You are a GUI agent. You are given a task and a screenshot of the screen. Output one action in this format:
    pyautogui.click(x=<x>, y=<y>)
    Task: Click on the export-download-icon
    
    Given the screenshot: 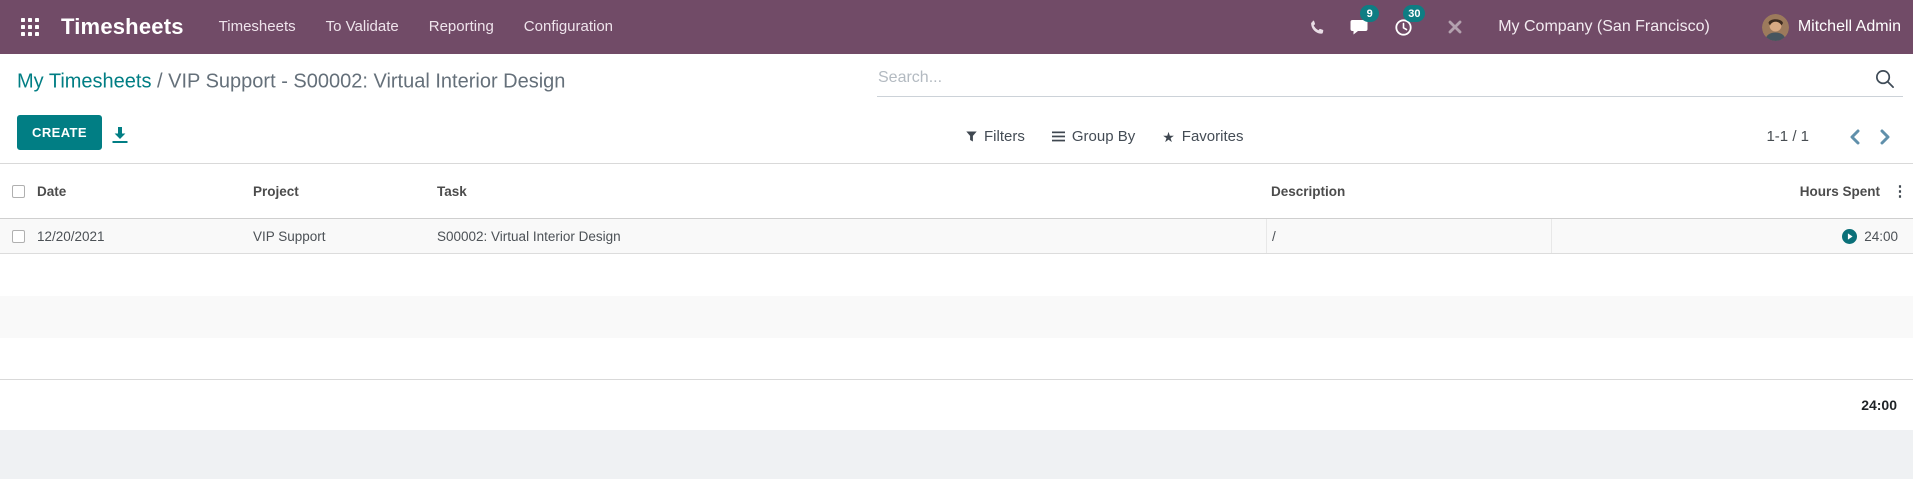 What is the action you would take?
    pyautogui.click(x=120, y=136)
    